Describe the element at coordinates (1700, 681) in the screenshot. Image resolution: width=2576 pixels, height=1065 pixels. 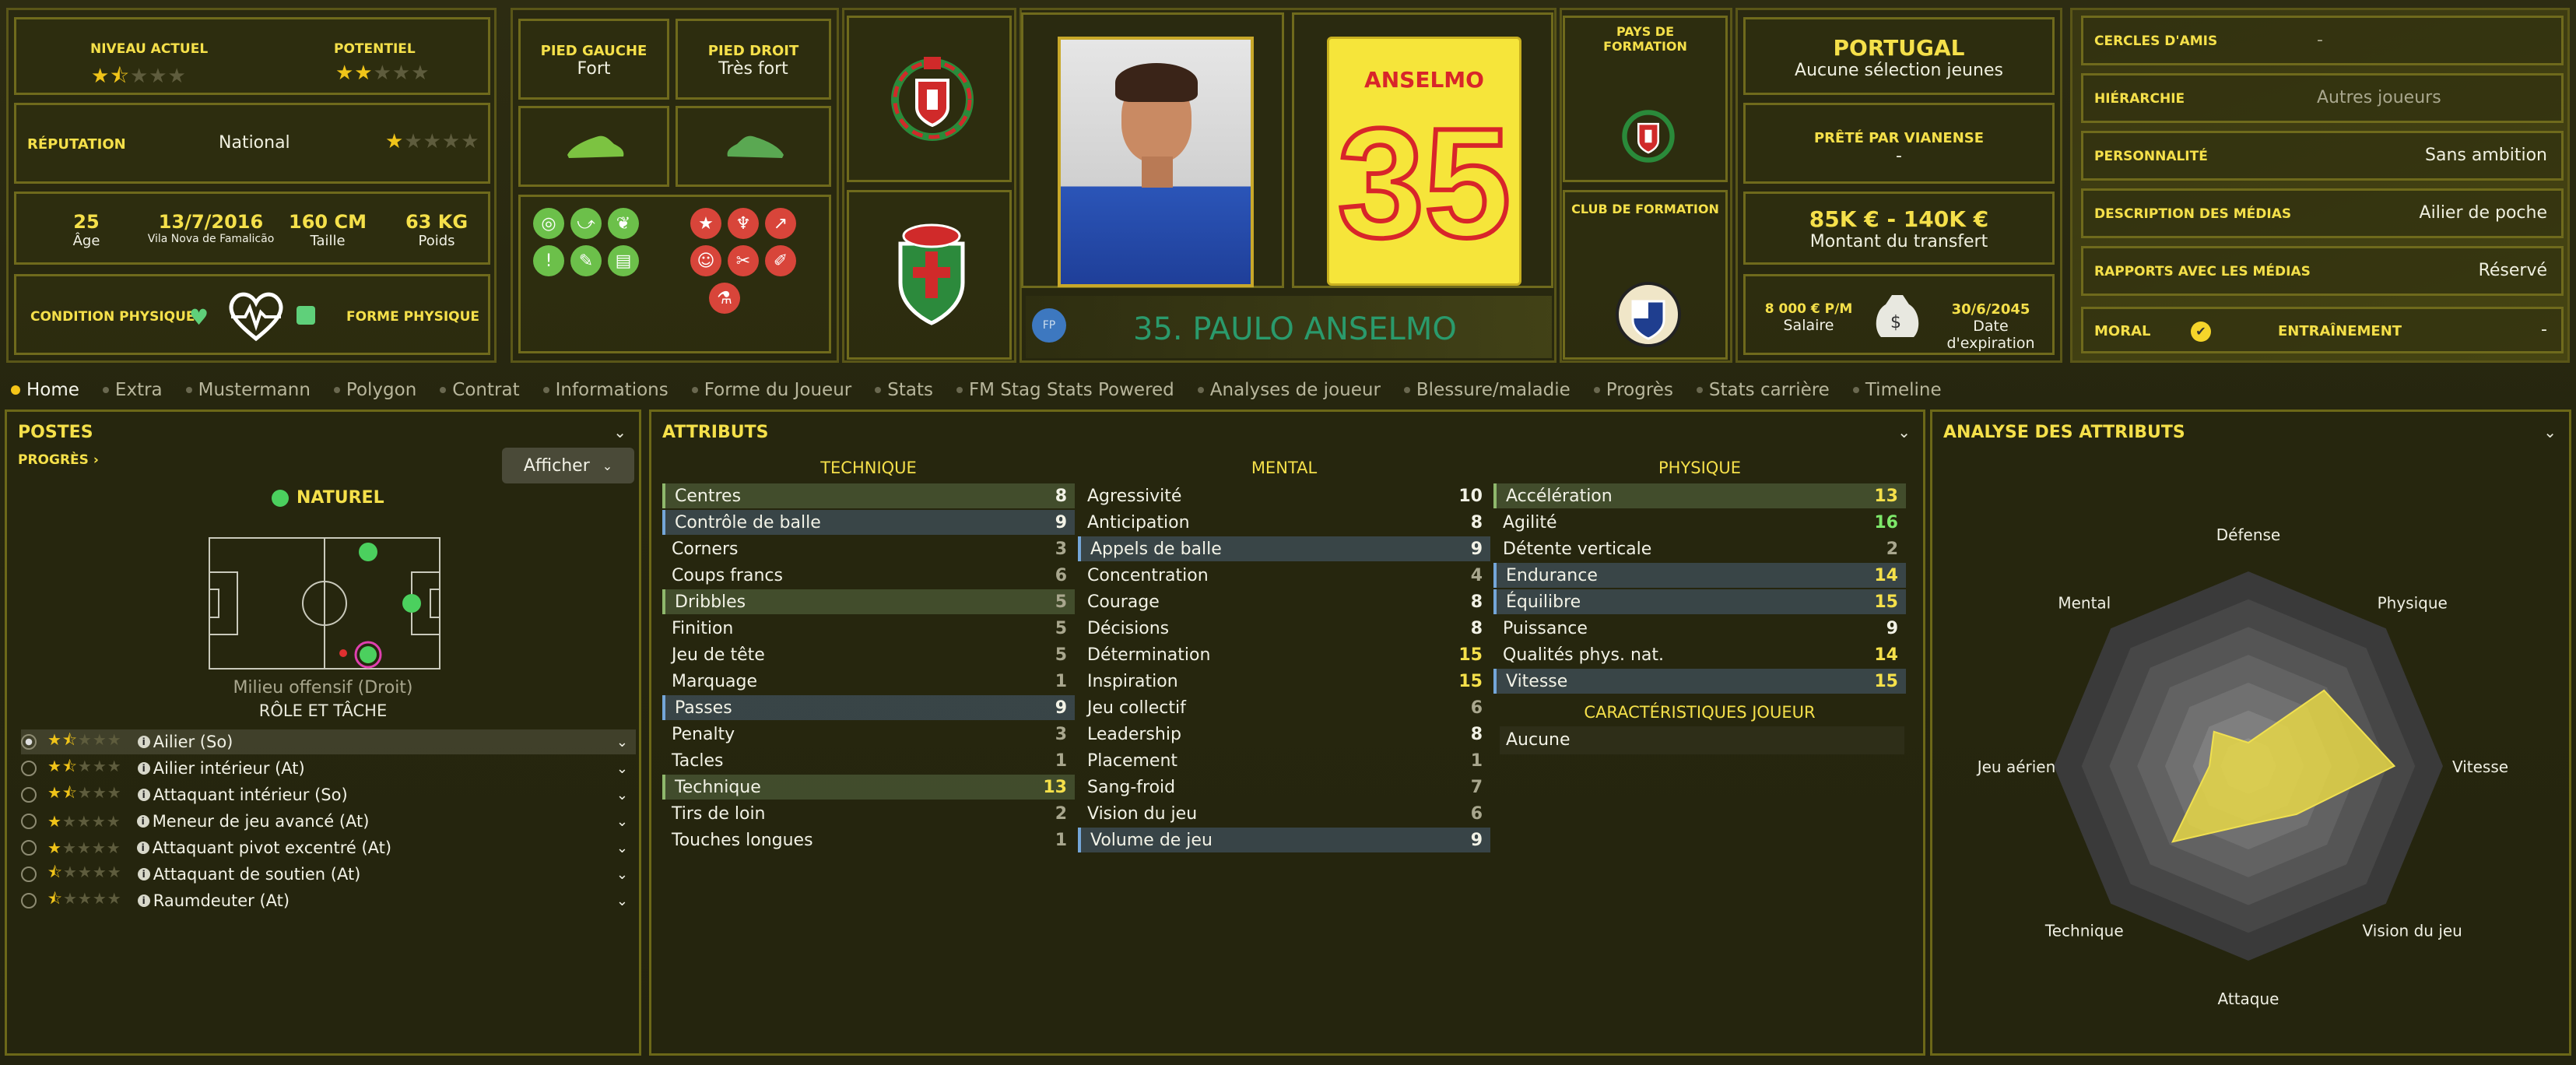
I see `attribute-row: Vitesse 15` at that location.